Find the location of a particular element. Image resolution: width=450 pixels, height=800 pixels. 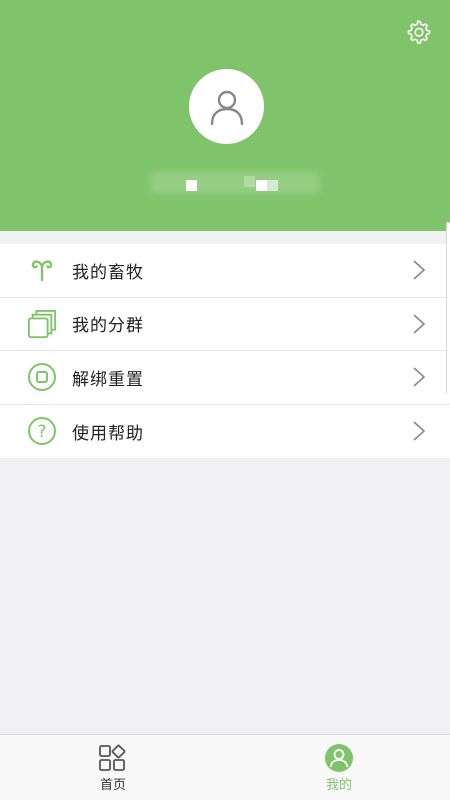

tab-label: 我的 is located at coordinates (338, 785).